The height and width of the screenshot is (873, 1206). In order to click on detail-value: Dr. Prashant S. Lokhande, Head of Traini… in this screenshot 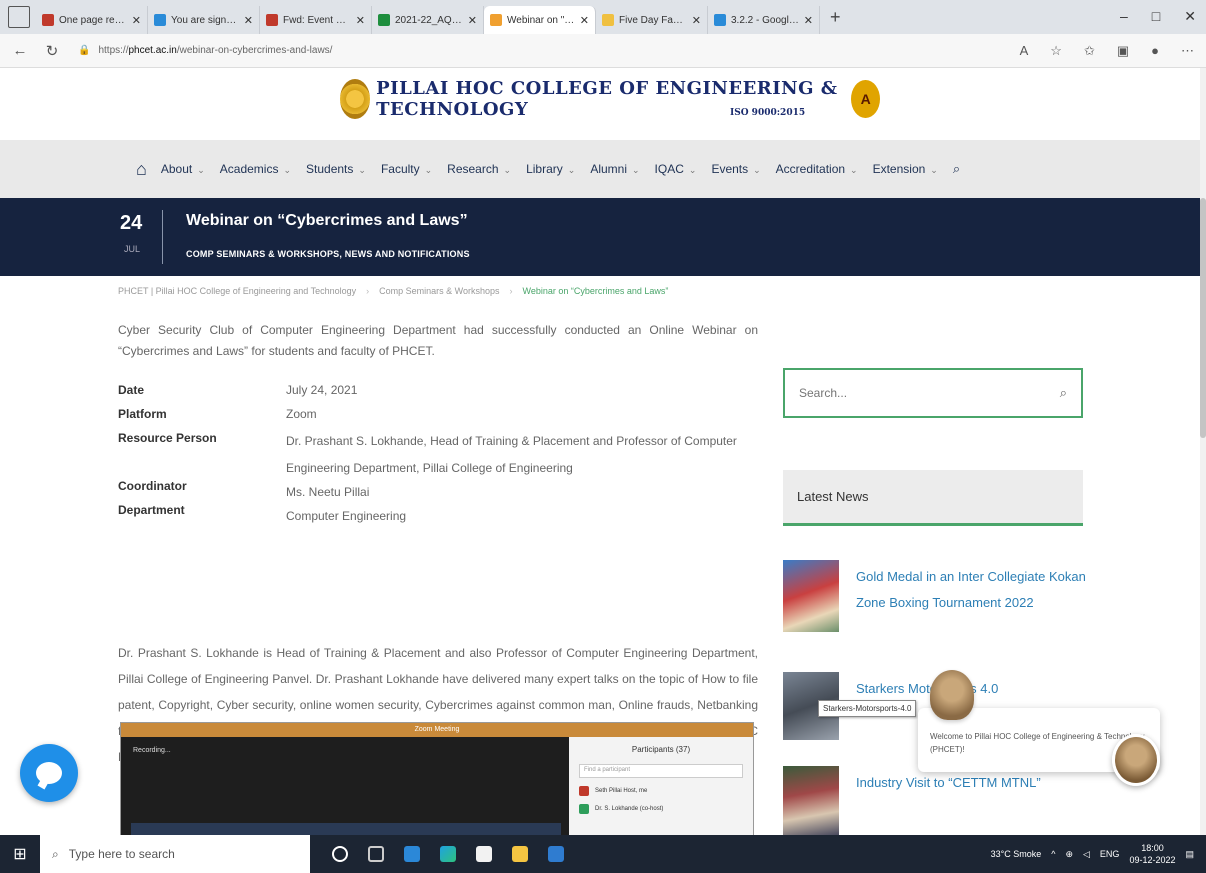, I will do `click(511, 454)`.